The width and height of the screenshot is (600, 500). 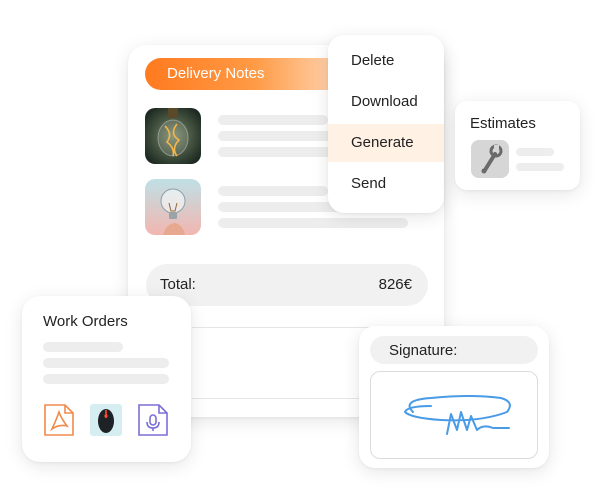 What do you see at coordinates (178, 284) in the screenshot?
I see `total-label: Total:` at bounding box center [178, 284].